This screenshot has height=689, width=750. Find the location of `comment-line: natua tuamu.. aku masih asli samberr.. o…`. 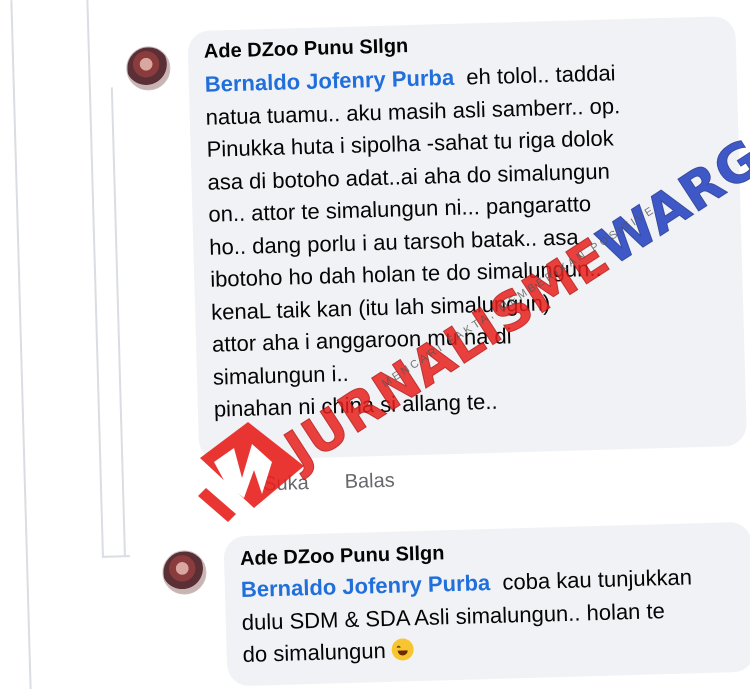

comment-line: natua tuamu.. aku masih asli samberr.. o… is located at coordinates (413, 111).